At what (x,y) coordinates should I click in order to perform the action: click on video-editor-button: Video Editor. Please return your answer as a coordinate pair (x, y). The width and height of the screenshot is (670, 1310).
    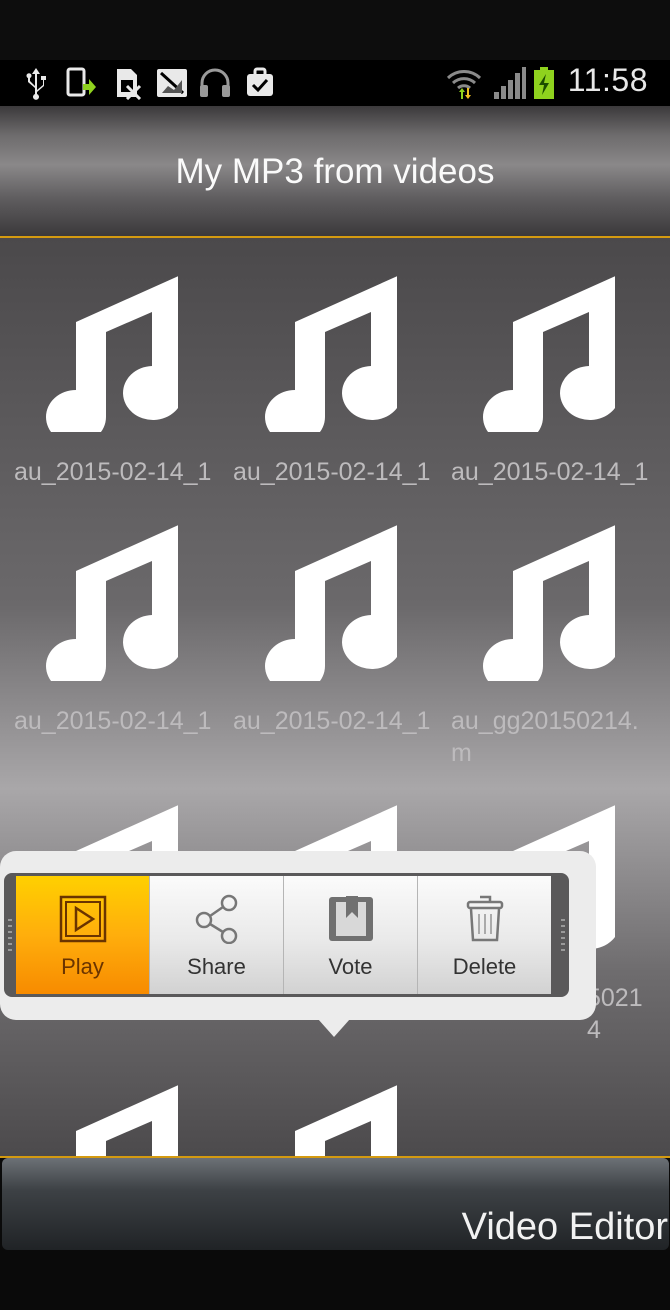
    Looking at the image, I should click on (565, 1227).